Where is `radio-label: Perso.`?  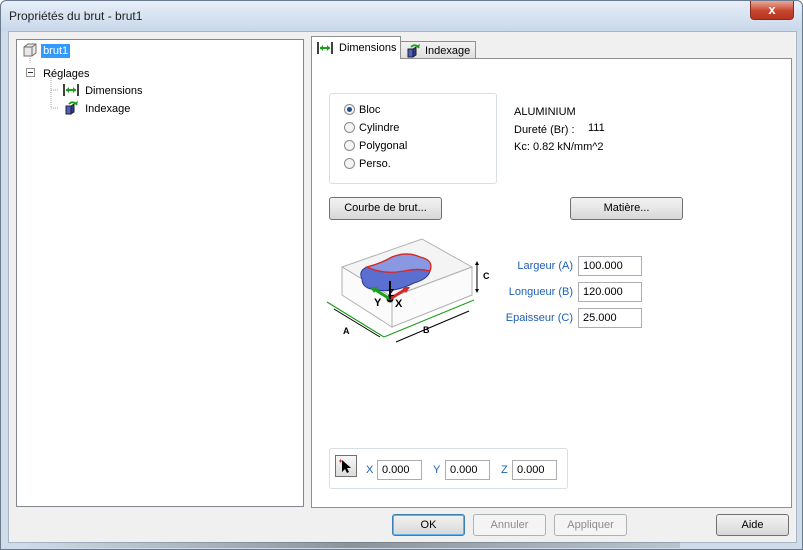
radio-label: Perso. is located at coordinates (375, 164).